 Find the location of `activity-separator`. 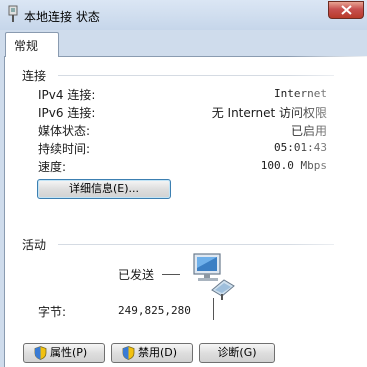

activity-separator is located at coordinates (196, 244).